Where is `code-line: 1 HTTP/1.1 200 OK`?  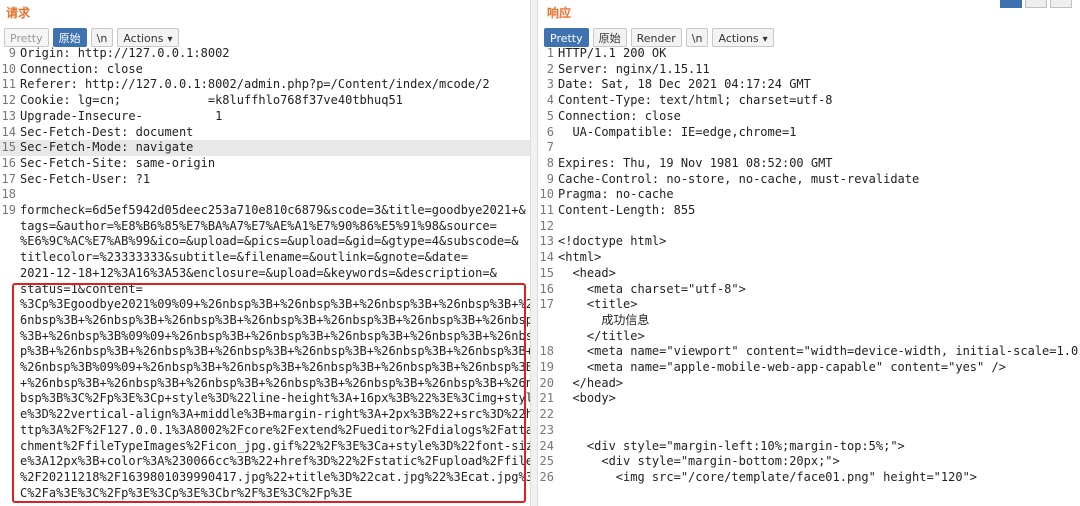
code-line: 1 HTTP/1.1 200 OK is located at coordinates (809, 54).